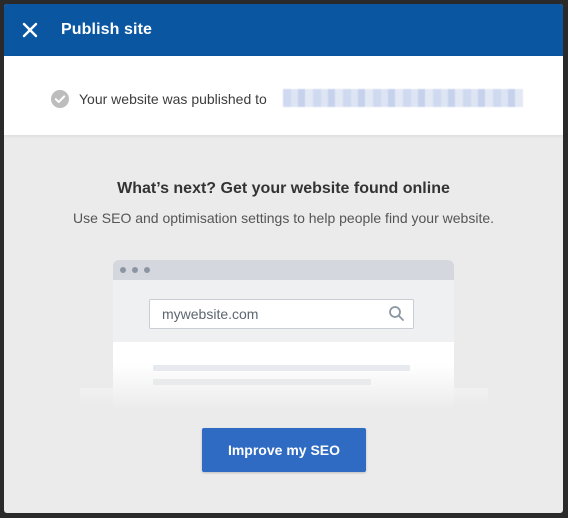 The height and width of the screenshot is (518, 568). Describe the element at coordinates (283, 30) in the screenshot. I see `dialog-titlebar: Publish site` at that location.